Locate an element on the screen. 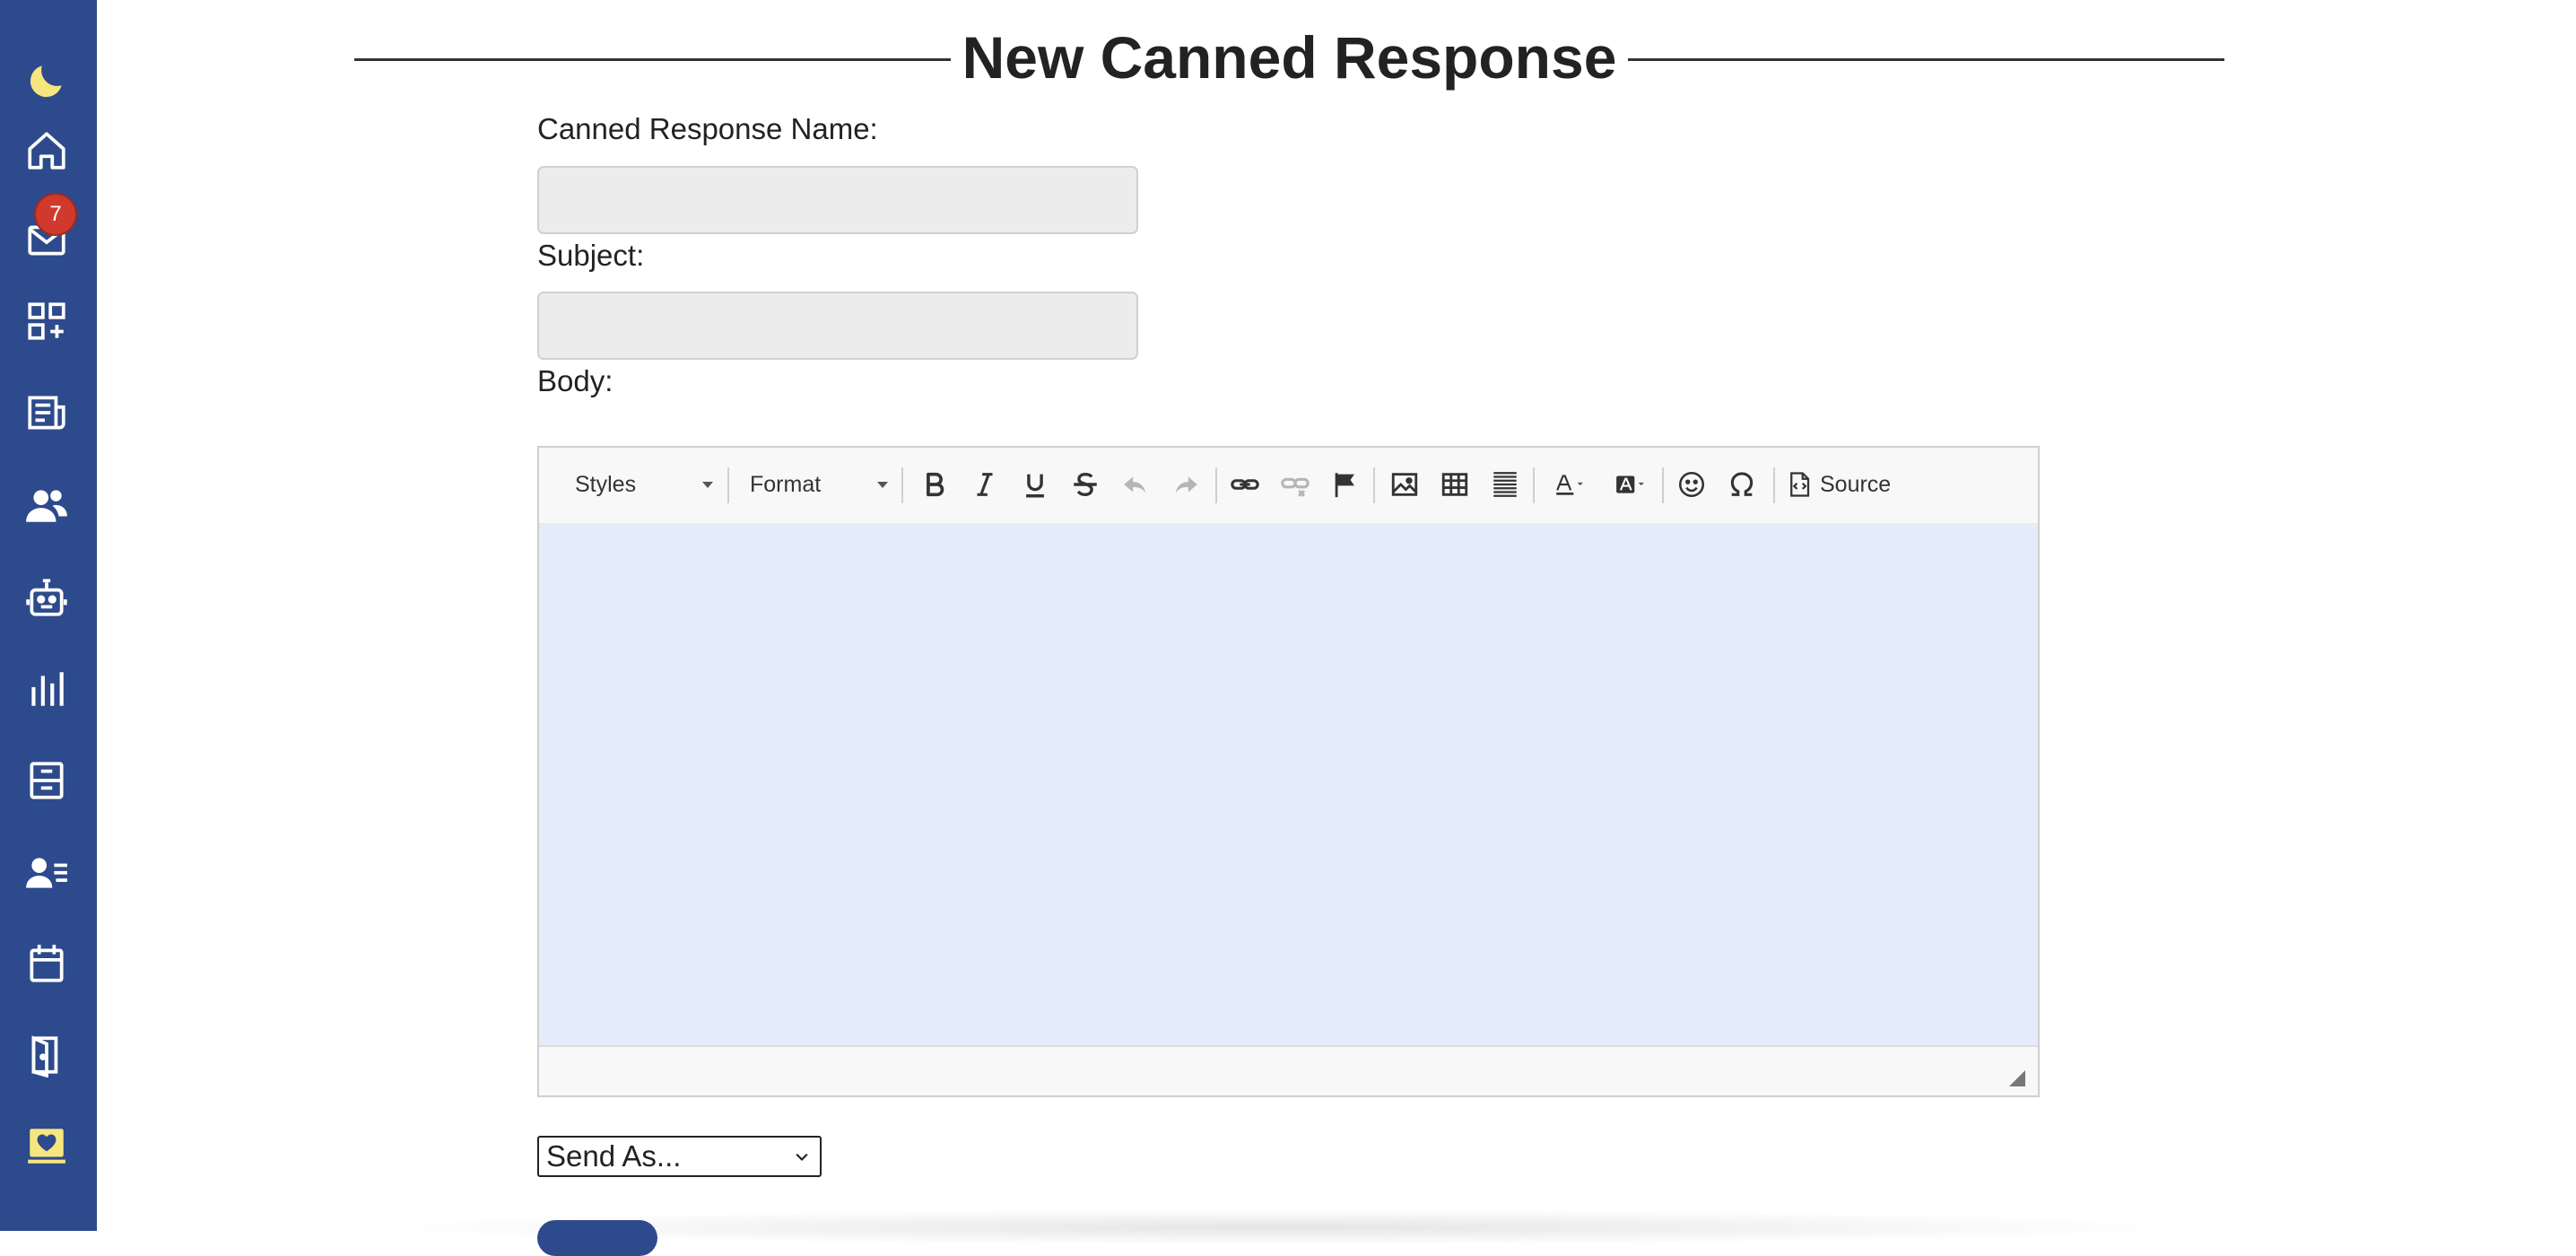 This screenshot has height=1256, width=2576. sidebar-item-archive is located at coordinates (47, 780).